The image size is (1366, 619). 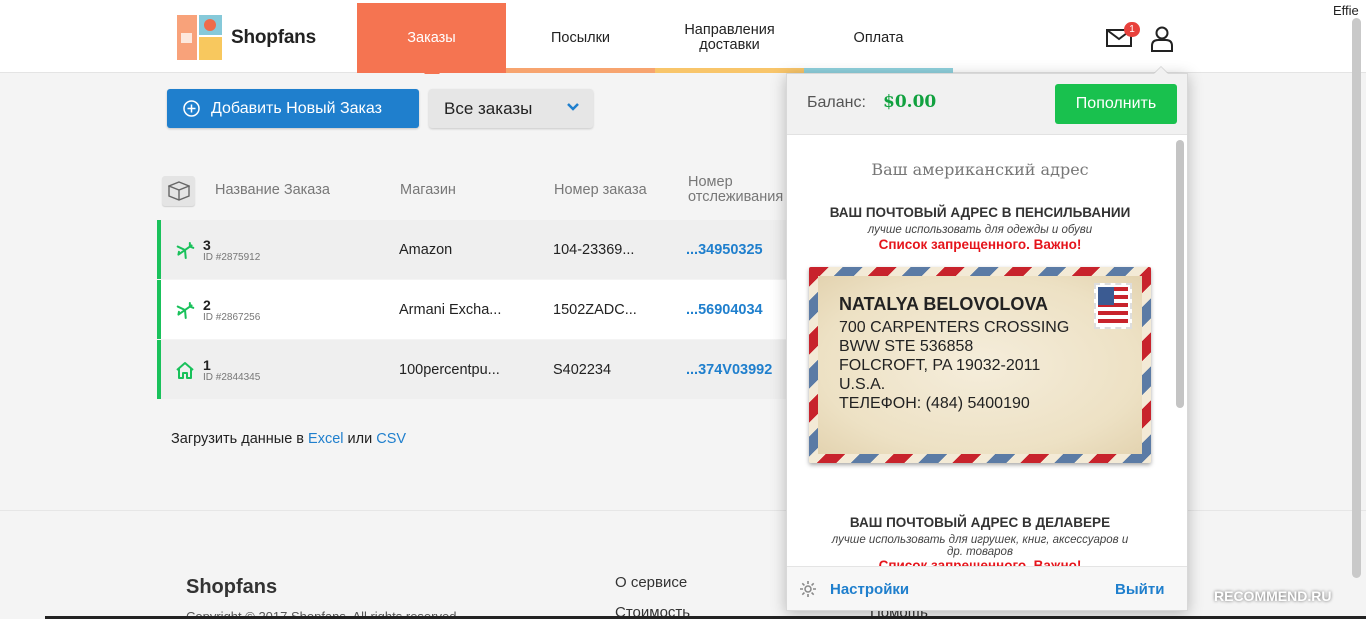 I want to click on order-shop: Amazon, so click(x=426, y=250).